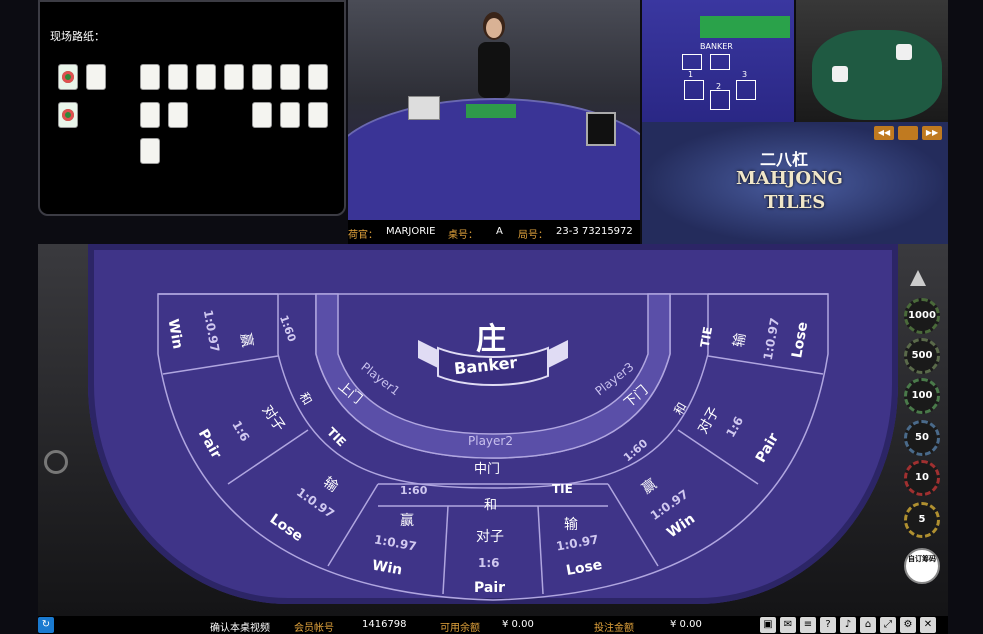 The height and width of the screenshot is (634, 983). What do you see at coordinates (594, 231) in the screenshot?
I see `round-value: 23-3 73215972` at bounding box center [594, 231].